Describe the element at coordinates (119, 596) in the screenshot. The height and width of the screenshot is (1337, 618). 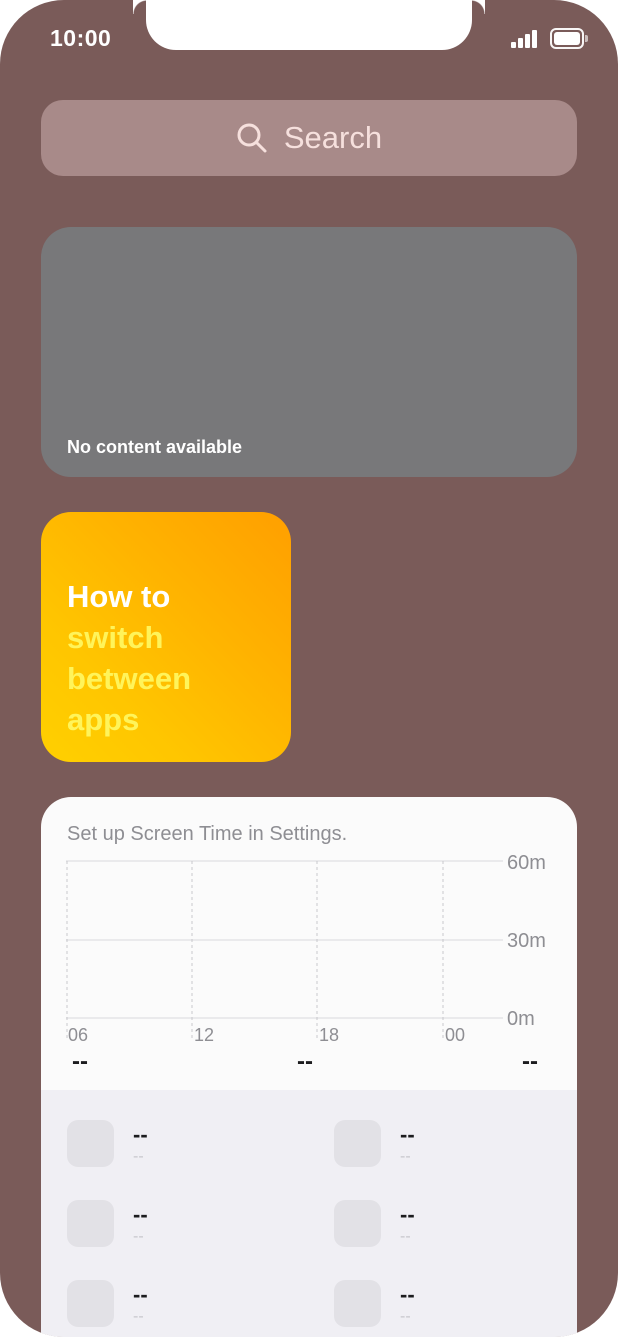
I see `tips-title: How to` at that location.